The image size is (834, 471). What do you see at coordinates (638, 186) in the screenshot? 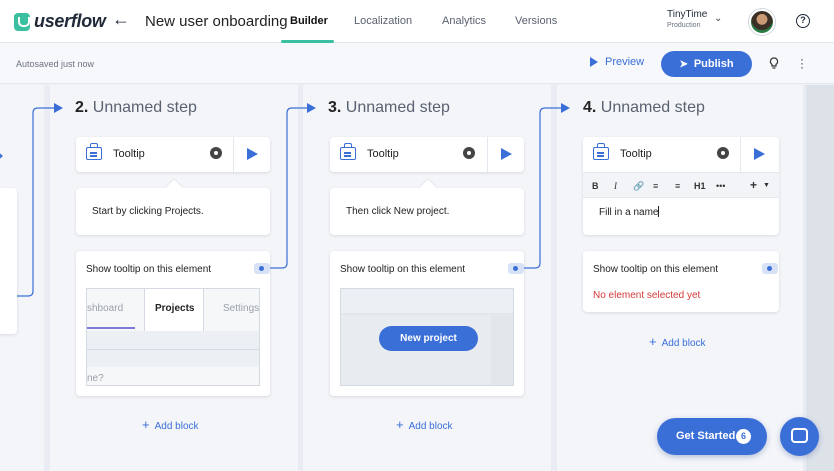
I see `link-icon: 🔗` at bounding box center [638, 186].